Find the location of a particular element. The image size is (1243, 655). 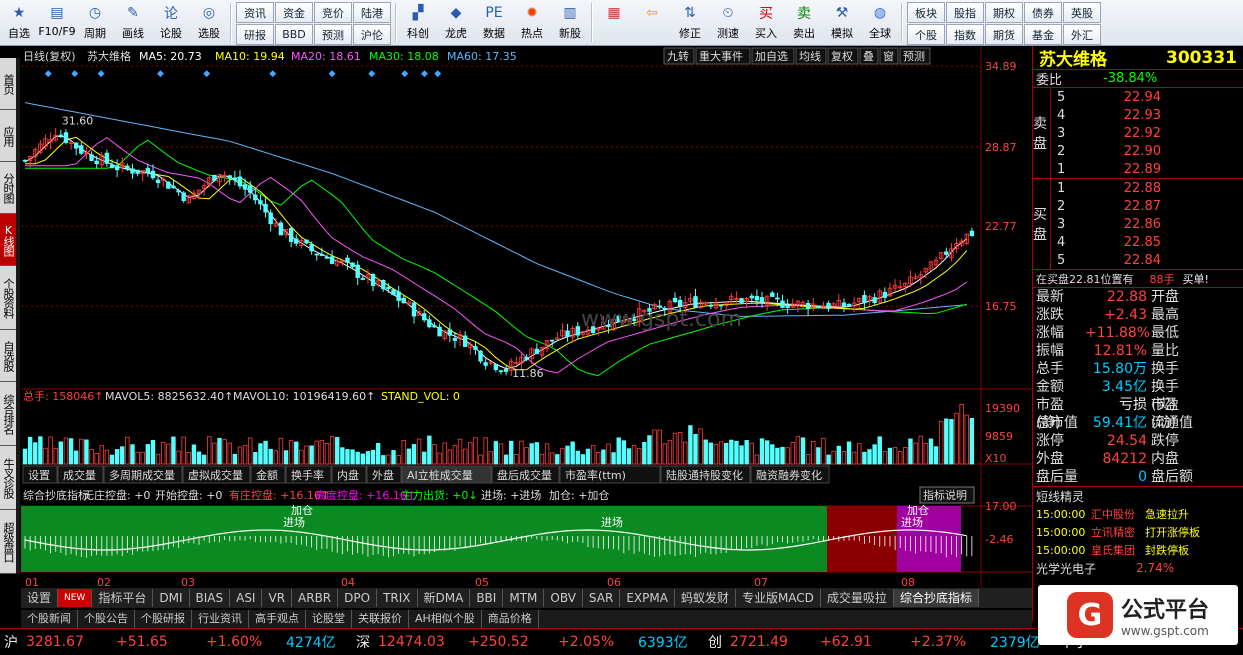

back-button: ⇦ is located at coordinates (652, 22).